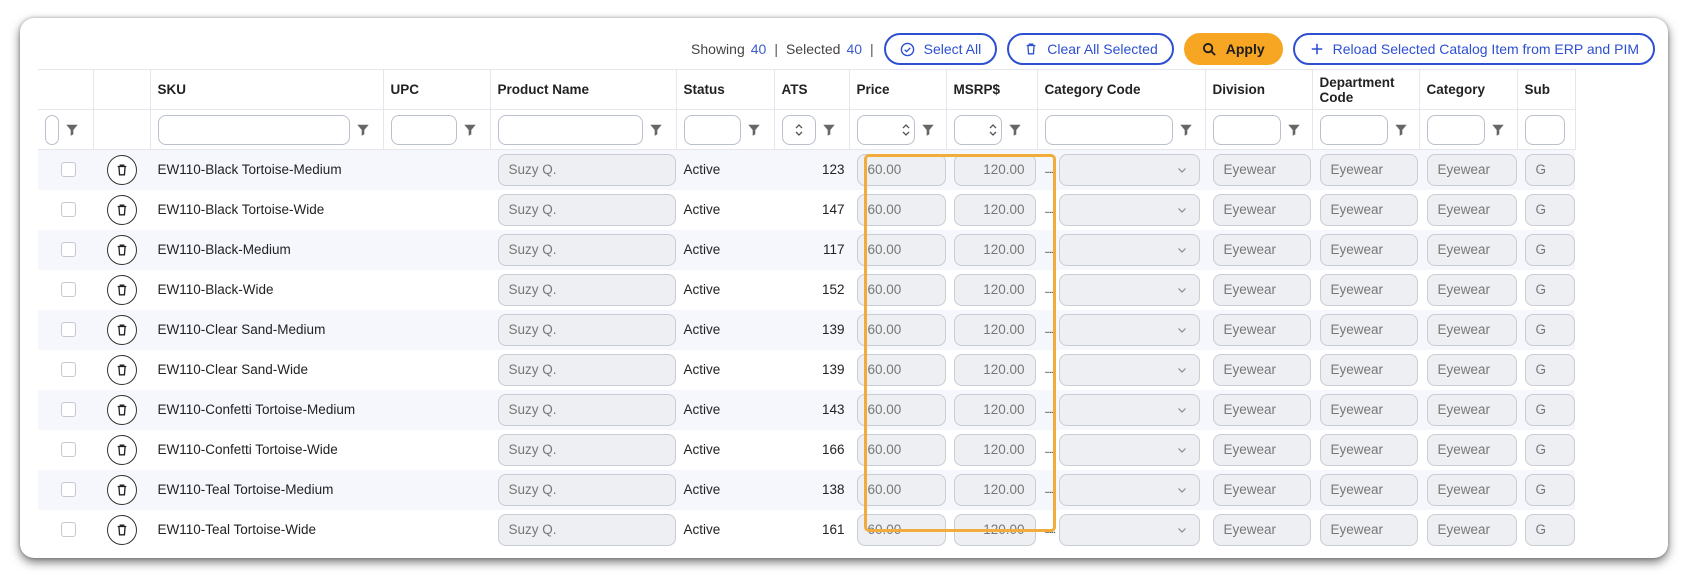 This screenshot has height=576, width=1685. Describe the element at coordinates (1259, 89) in the screenshot. I see `header-division: Division` at that location.